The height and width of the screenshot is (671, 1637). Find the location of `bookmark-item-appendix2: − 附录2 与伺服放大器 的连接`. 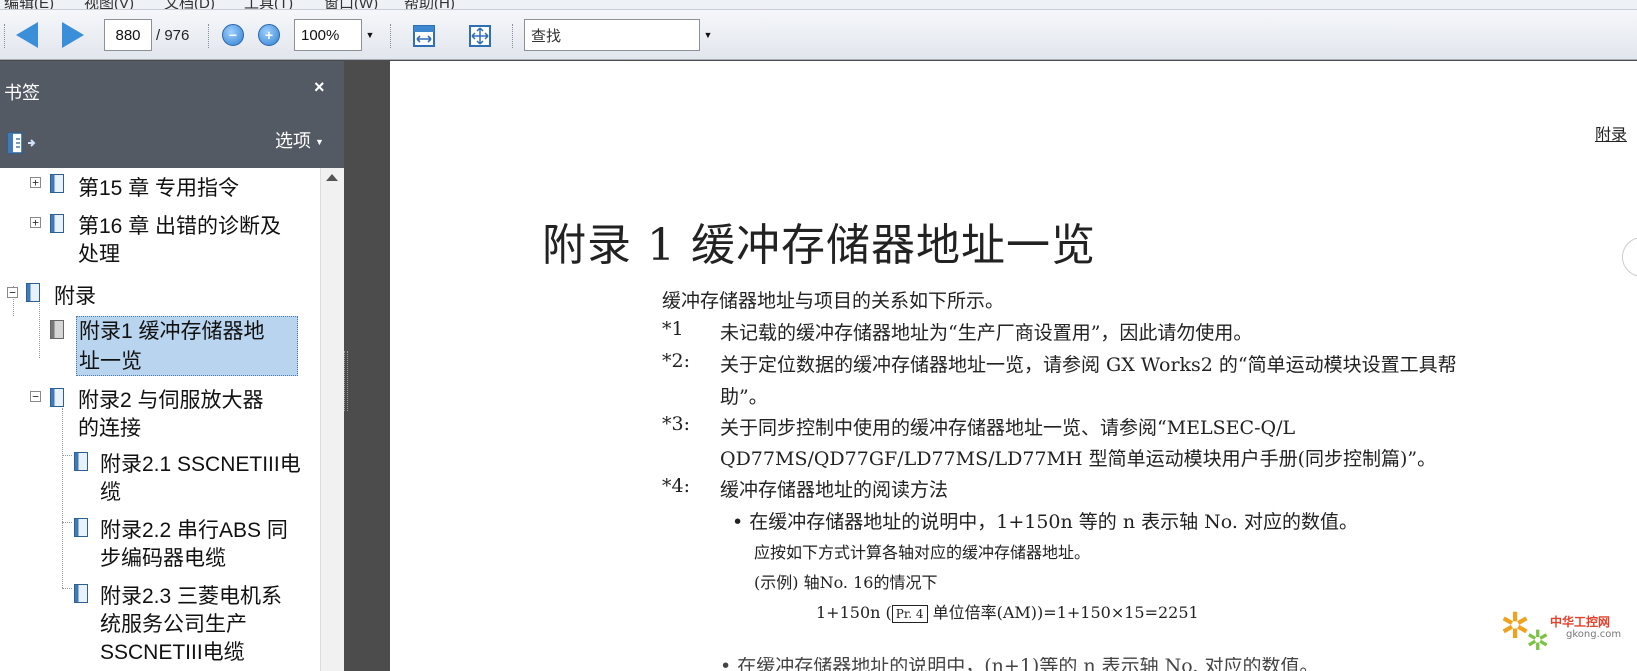

bookmark-item-appendix2: − 附录2 与伺服放大器 的连接 is located at coordinates (160, 414).